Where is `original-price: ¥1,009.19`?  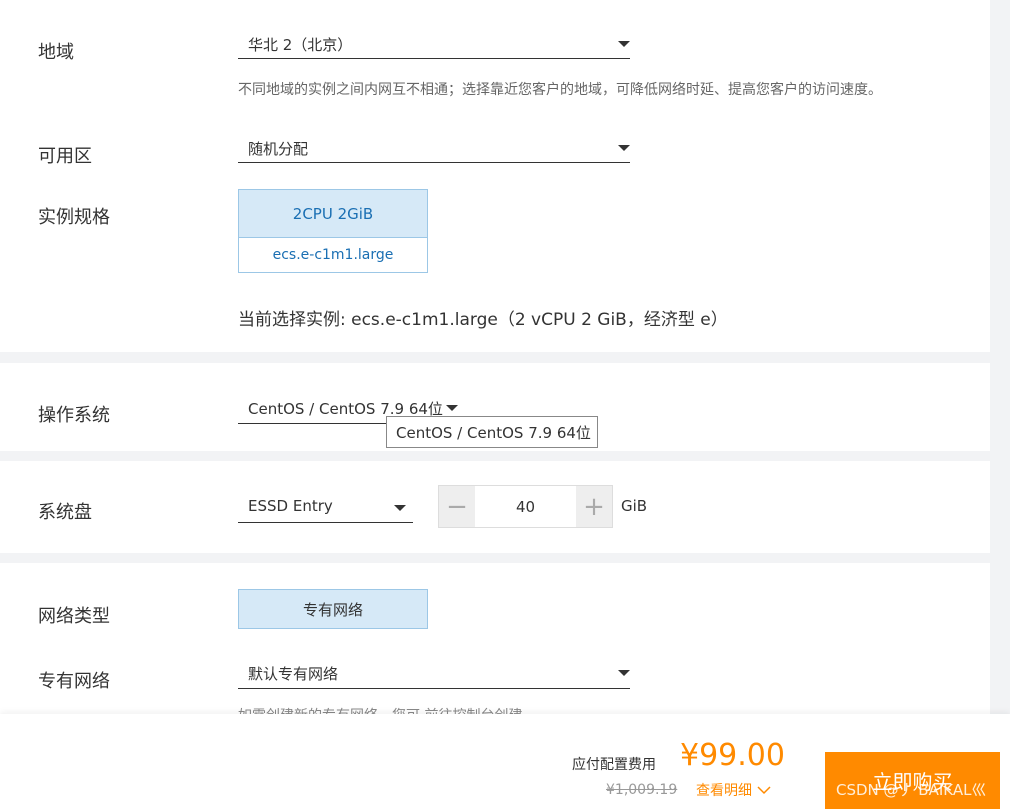
original-price: ¥1,009.19 is located at coordinates (642, 790).